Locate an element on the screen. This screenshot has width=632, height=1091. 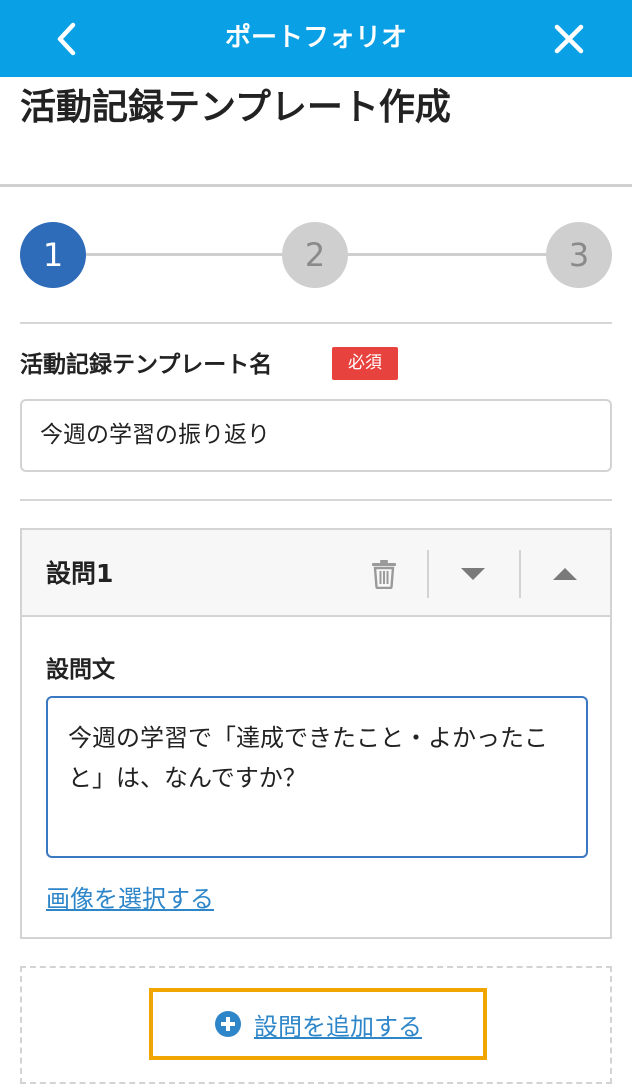
delete-question-button is located at coordinates (384, 573).